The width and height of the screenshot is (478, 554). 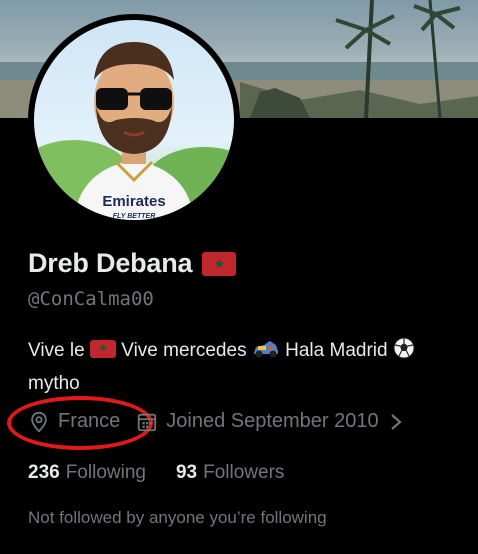 What do you see at coordinates (56, 350) in the screenshot?
I see `bio-text-1: Vive le` at bounding box center [56, 350].